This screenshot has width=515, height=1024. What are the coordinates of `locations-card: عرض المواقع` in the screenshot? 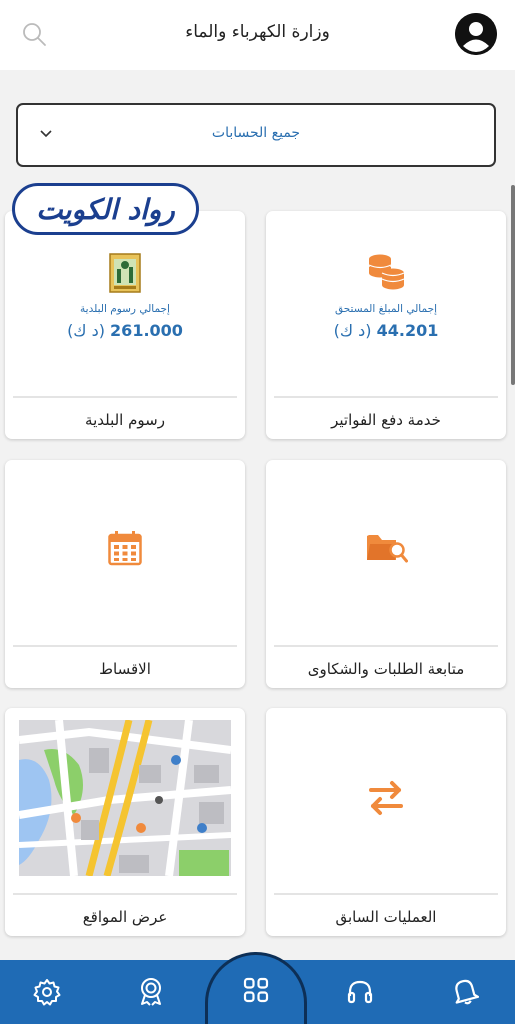 It's located at (125, 822).